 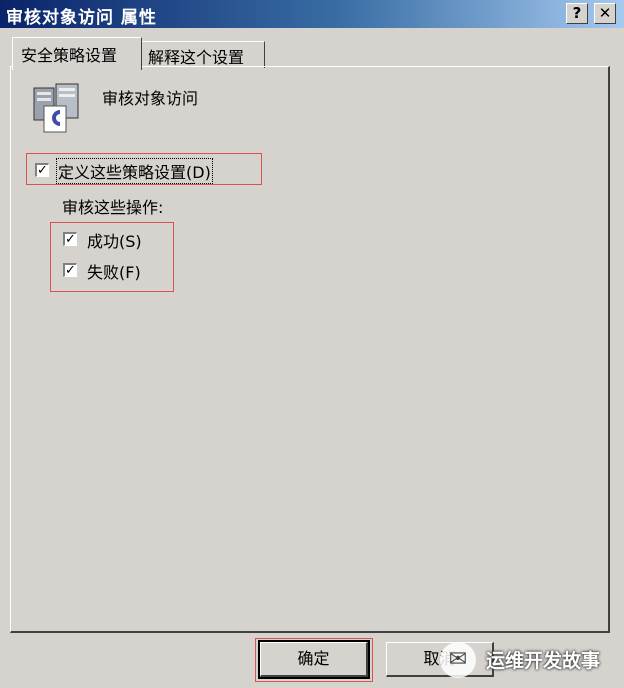 I want to click on success-checkbox: ✓, so click(x=70, y=239).